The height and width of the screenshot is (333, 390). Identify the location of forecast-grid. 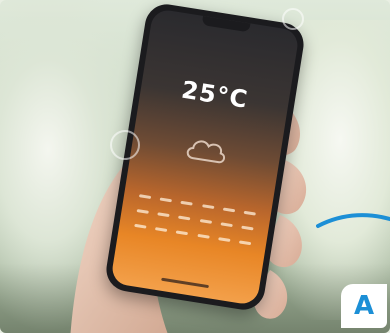
(195, 219).